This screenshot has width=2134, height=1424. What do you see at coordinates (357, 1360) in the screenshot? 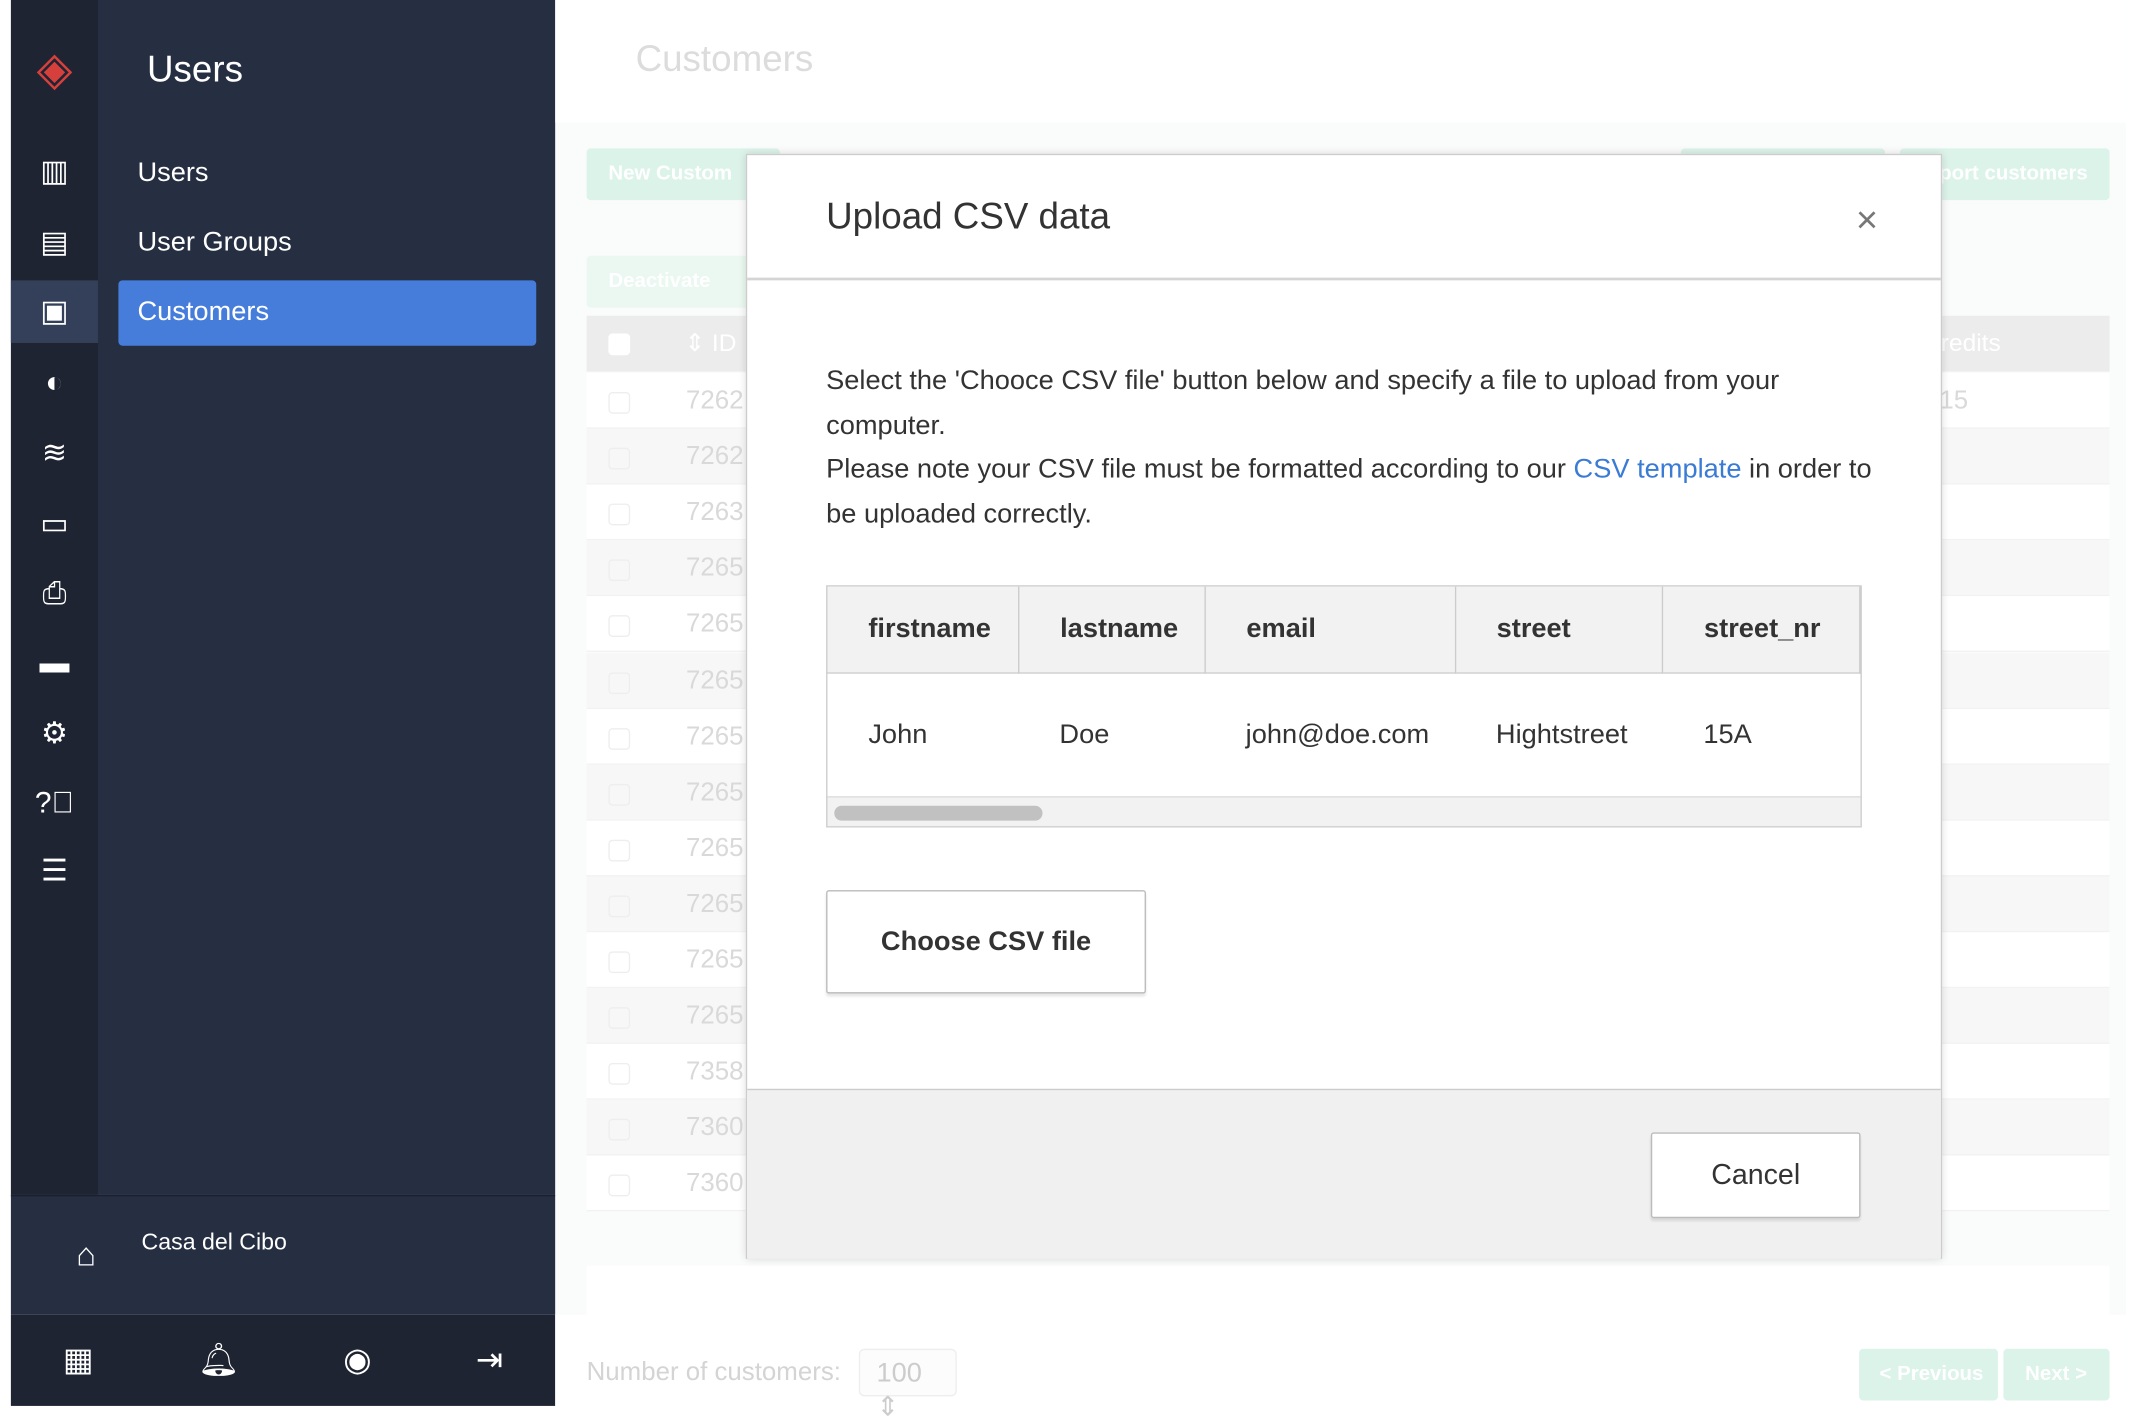
I see `account-icon: ◉` at bounding box center [357, 1360].